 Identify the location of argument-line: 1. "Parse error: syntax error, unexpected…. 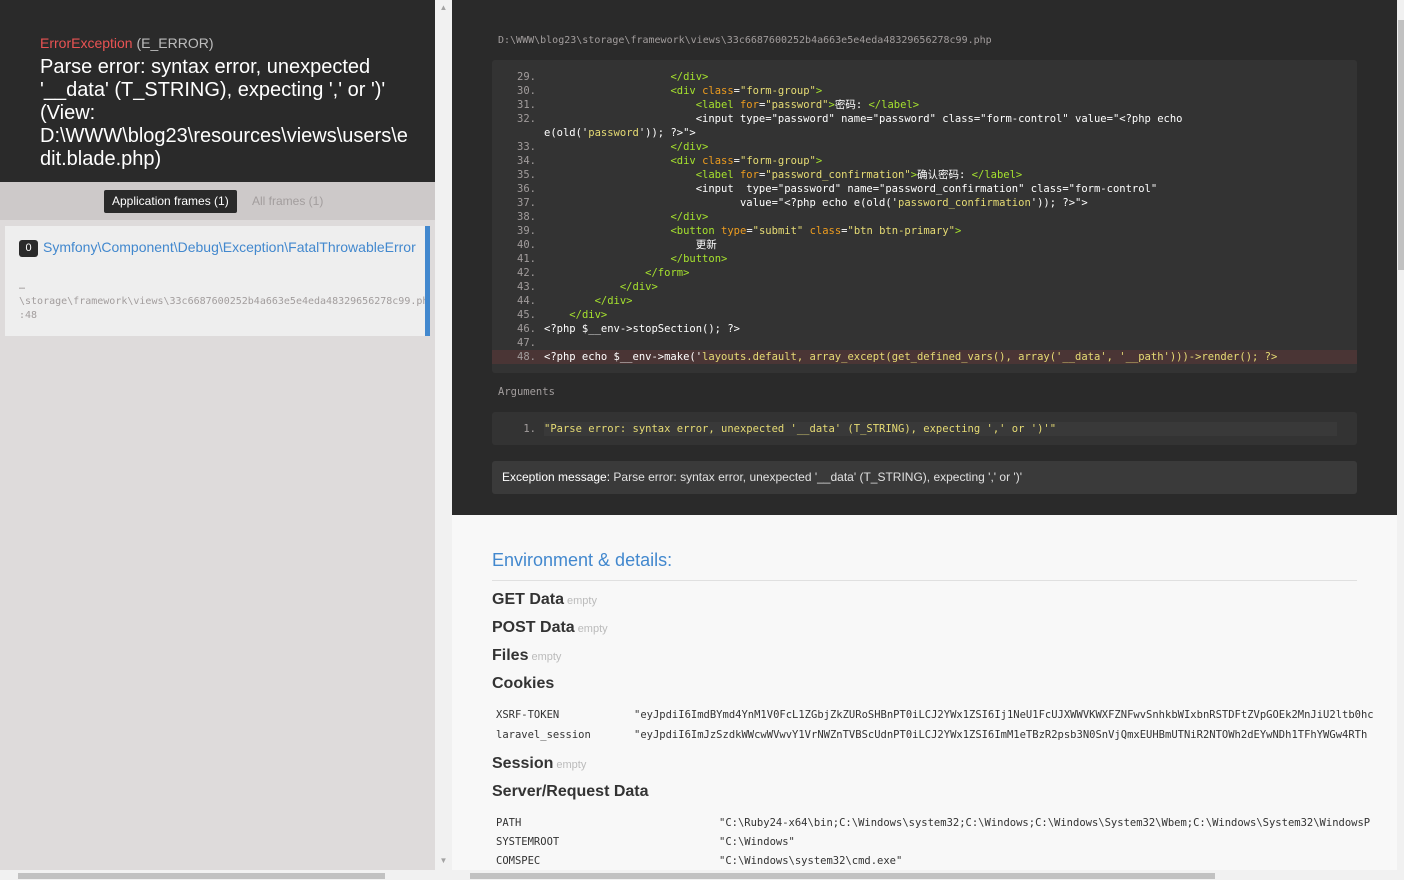
(914, 429).